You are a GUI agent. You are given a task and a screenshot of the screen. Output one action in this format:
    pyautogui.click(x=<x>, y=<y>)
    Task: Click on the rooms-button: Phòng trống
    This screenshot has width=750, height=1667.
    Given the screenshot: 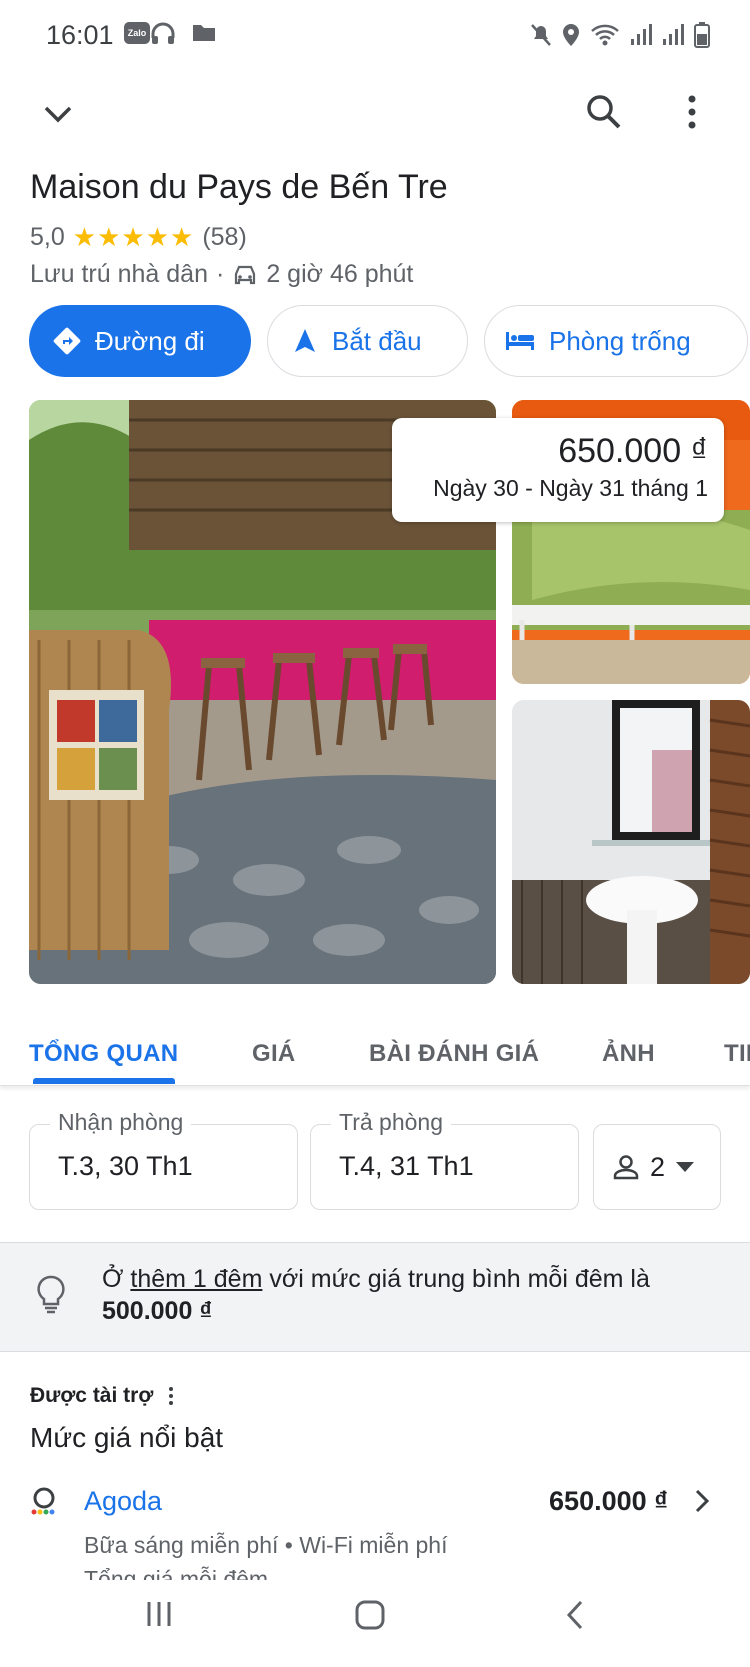 What is the action you would take?
    pyautogui.click(x=616, y=341)
    